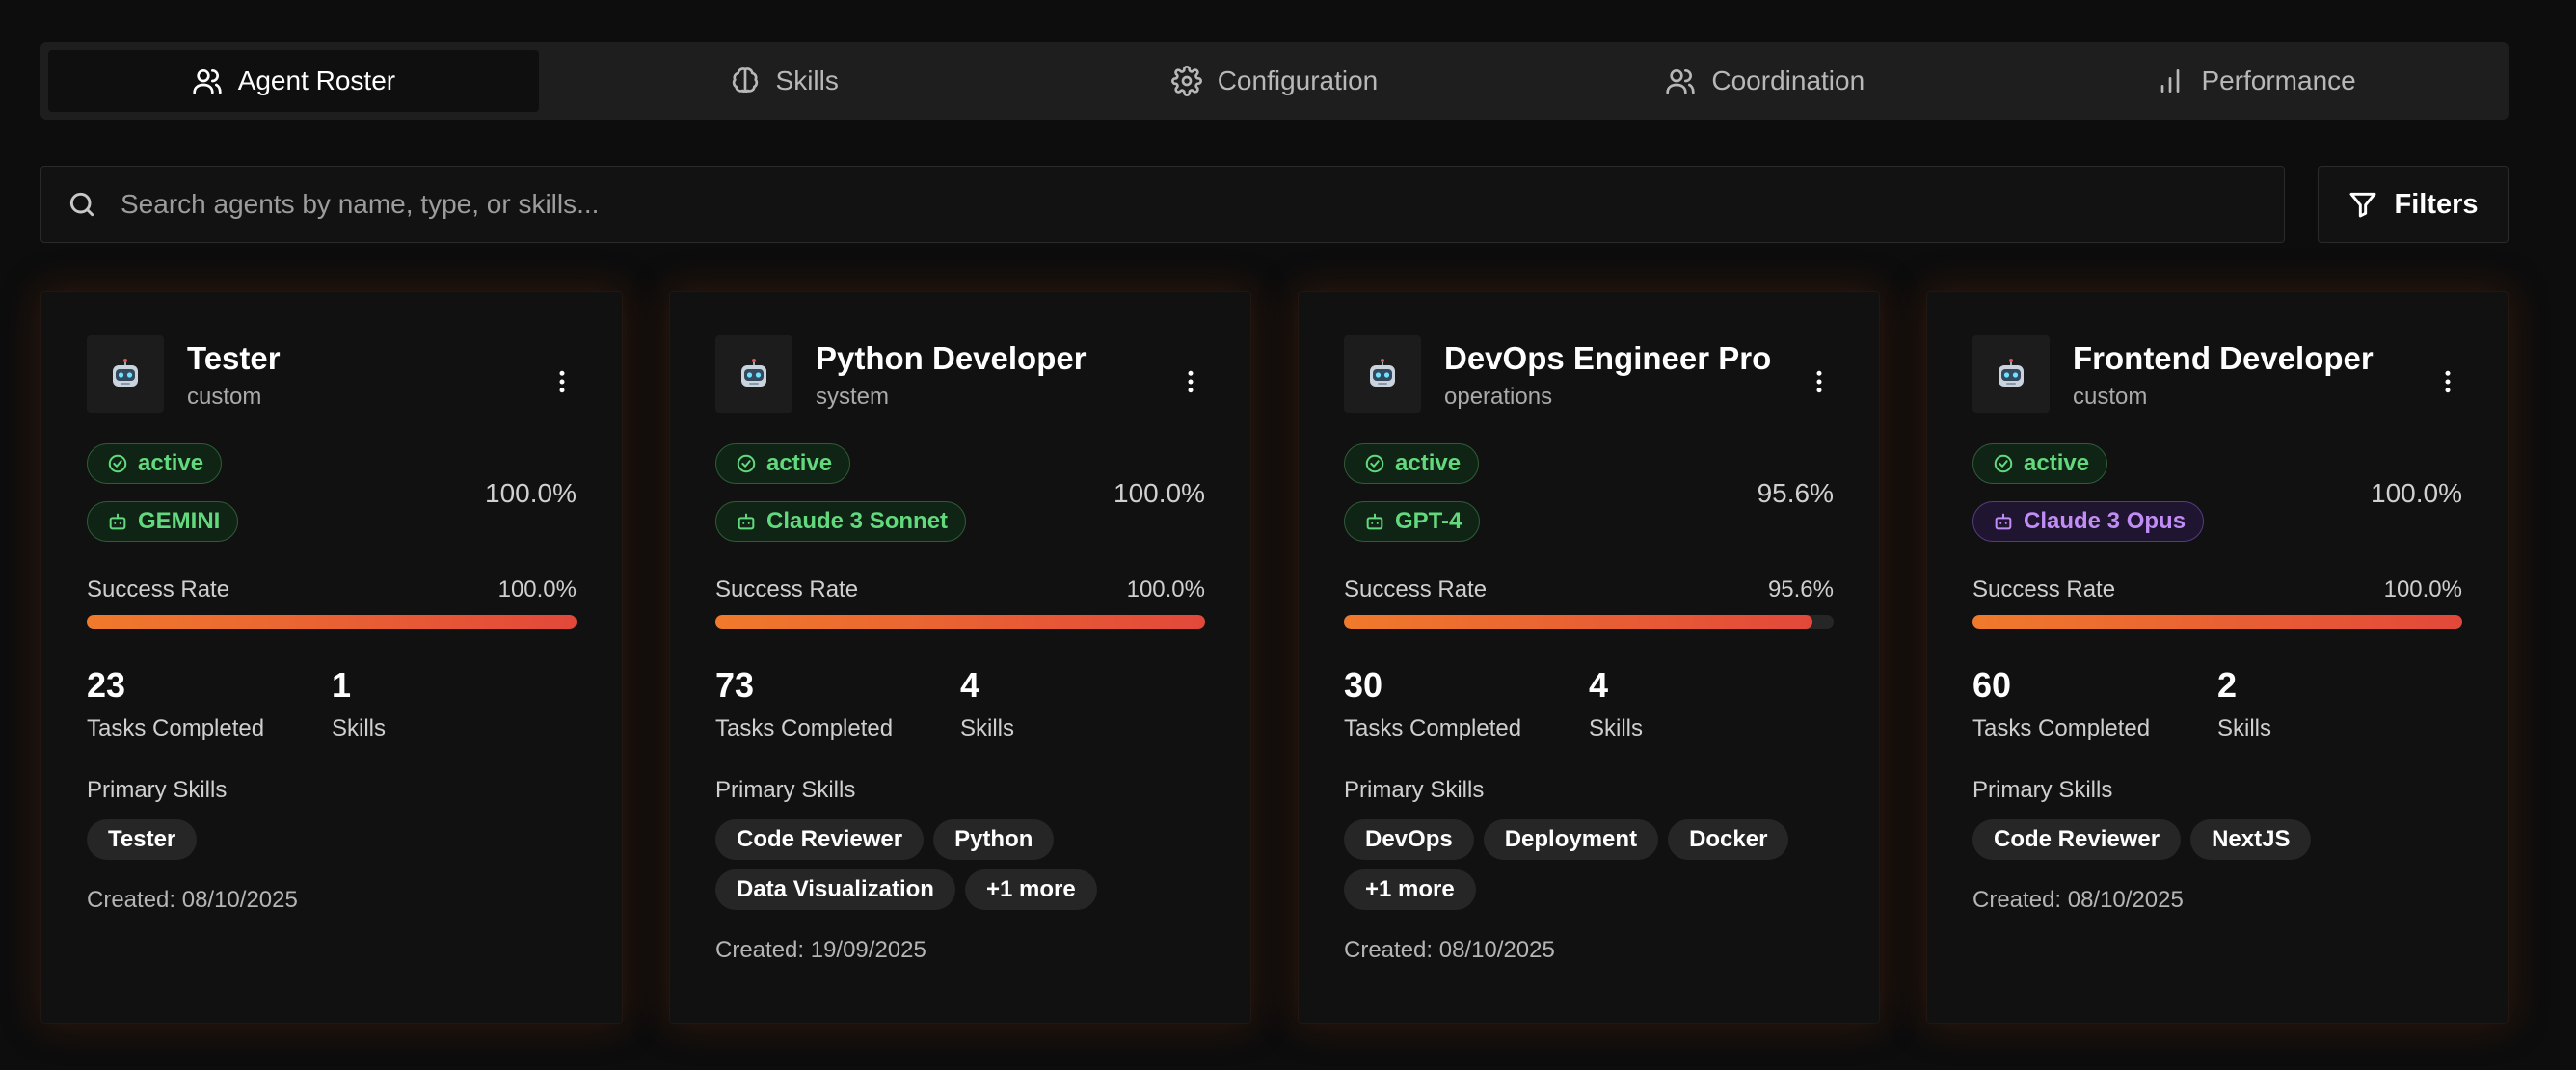  What do you see at coordinates (342, 685) in the screenshot?
I see `skills-count: 1` at bounding box center [342, 685].